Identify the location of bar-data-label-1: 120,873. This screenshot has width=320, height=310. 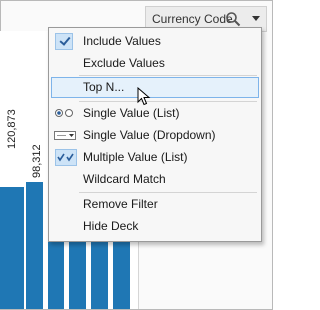
(12, 129).